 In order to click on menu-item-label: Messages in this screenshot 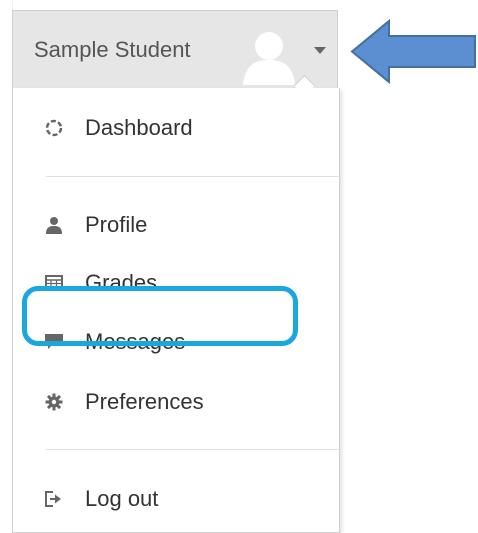, I will do `click(135, 341)`.